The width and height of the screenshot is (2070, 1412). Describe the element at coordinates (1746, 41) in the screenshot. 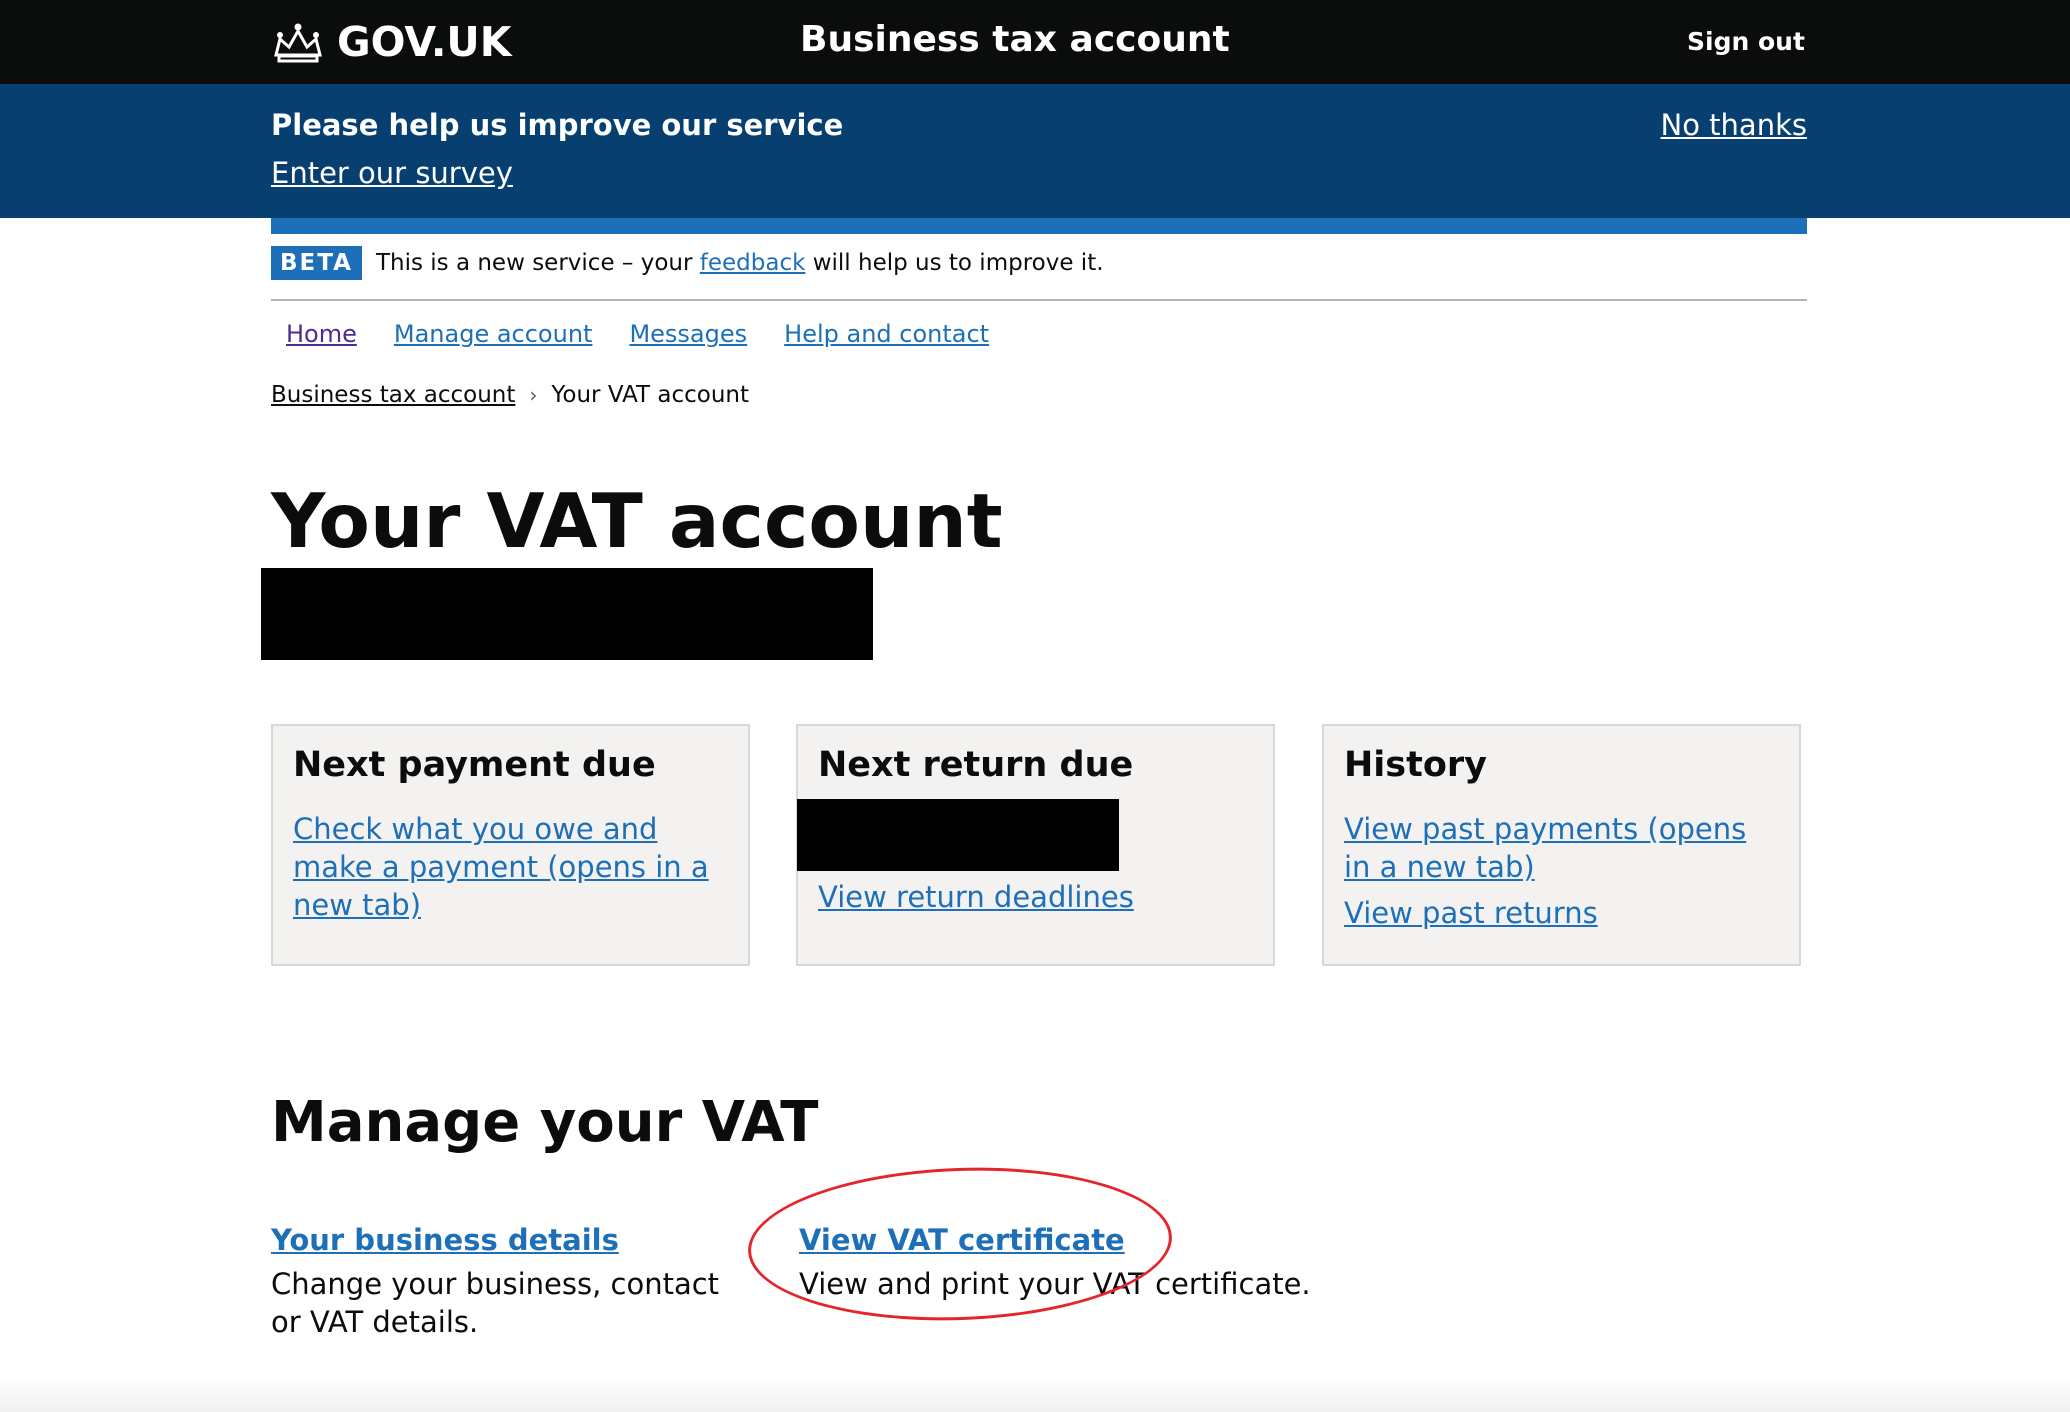

I see `sign-out-link: Sign out` at that location.